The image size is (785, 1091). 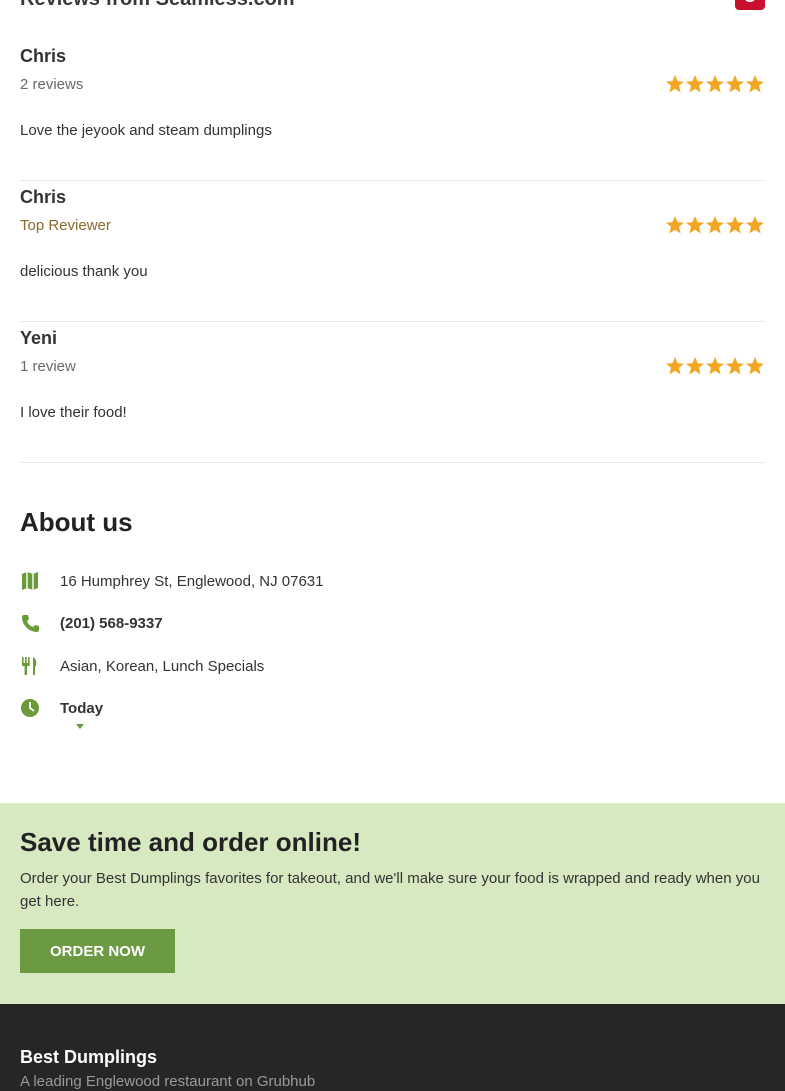 What do you see at coordinates (48, 366) in the screenshot?
I see `reviewer-meta: 1 review` at bounding box center [48, 366].